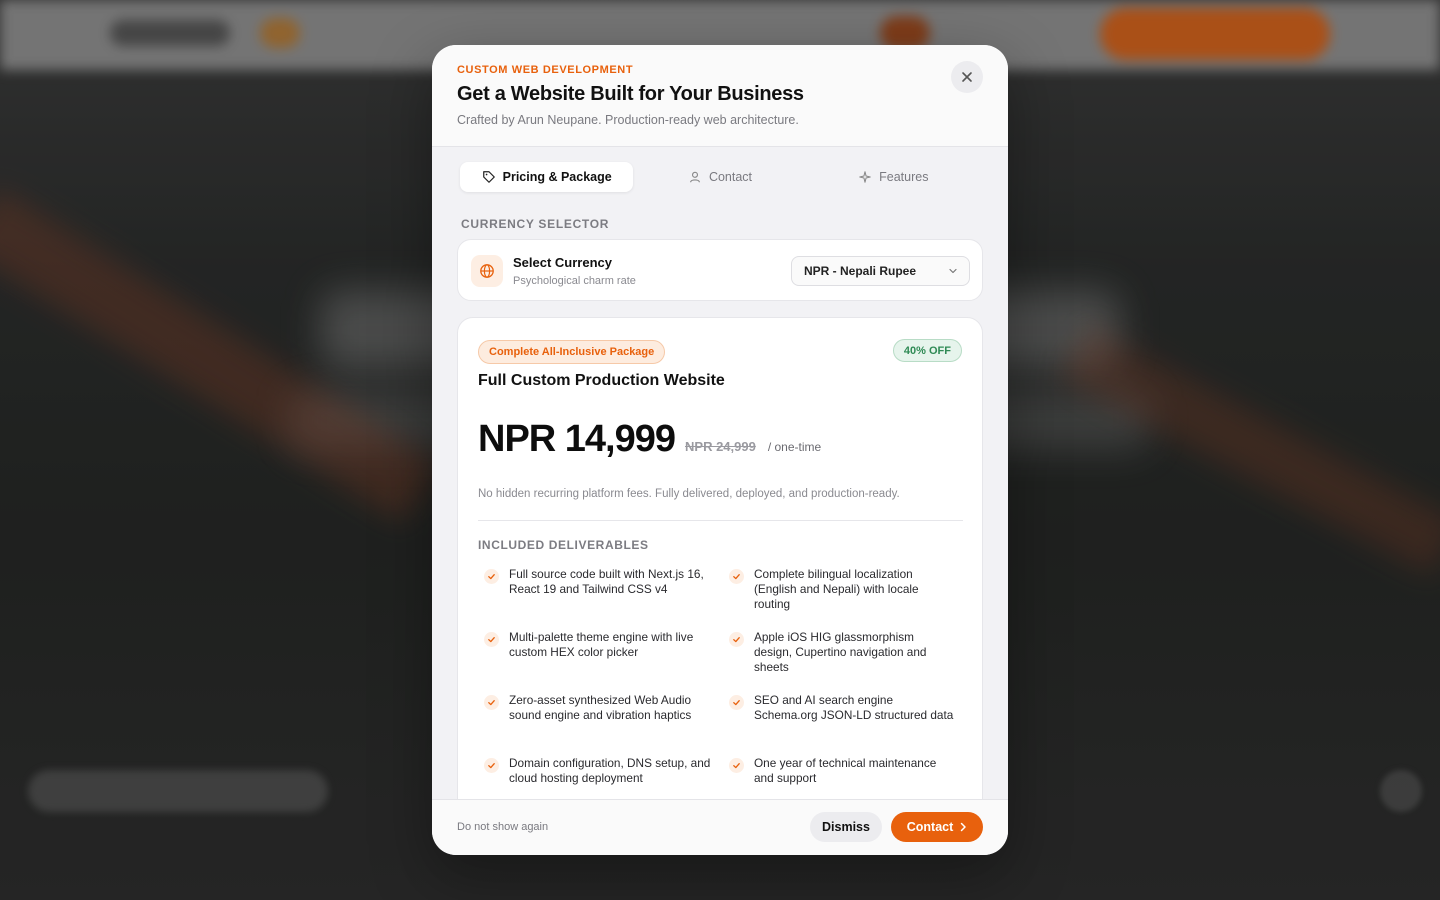 Image resolution: width=1440 pixels, height=900 pixels. I want to click on globe-icon, so click(487, 271).